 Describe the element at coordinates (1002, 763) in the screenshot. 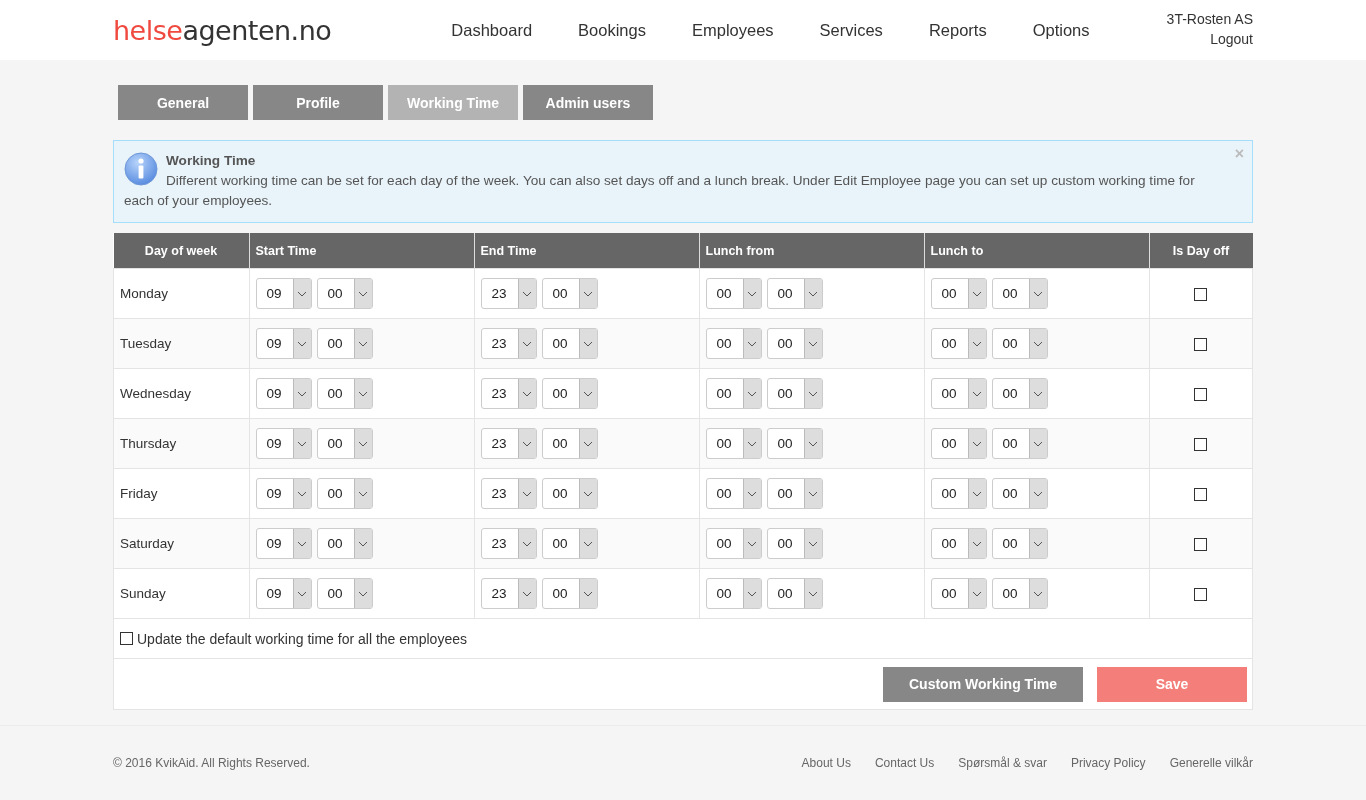

I see `footer-link: Spørsmål & svar` at that location.